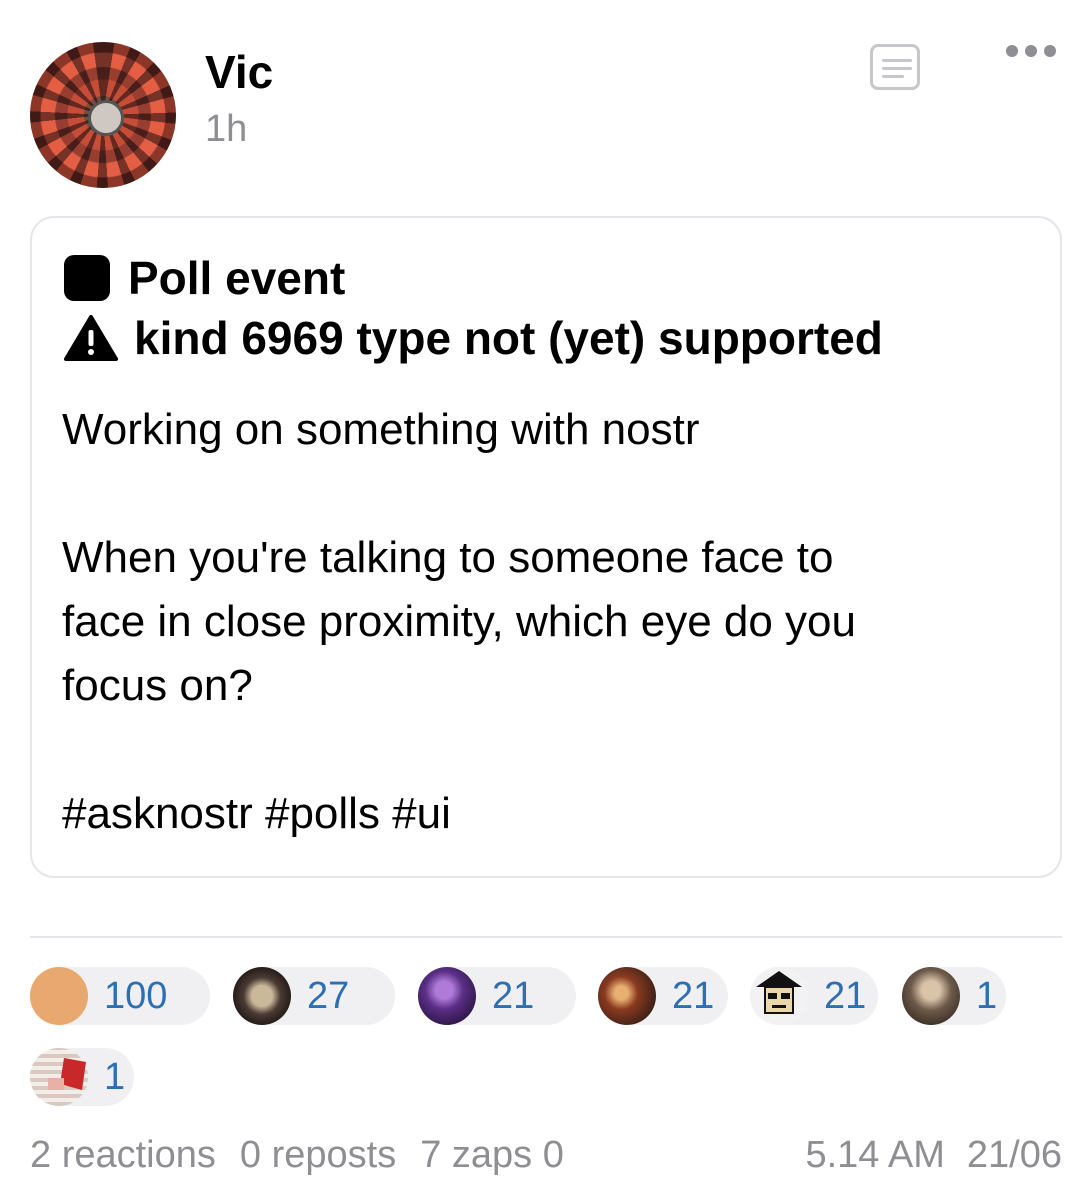 The height and width of the screenshot is (1200, 1092). Describe the element at coordinates (226, 129) in the screenshot. I see `post-time: 1h` at that location.